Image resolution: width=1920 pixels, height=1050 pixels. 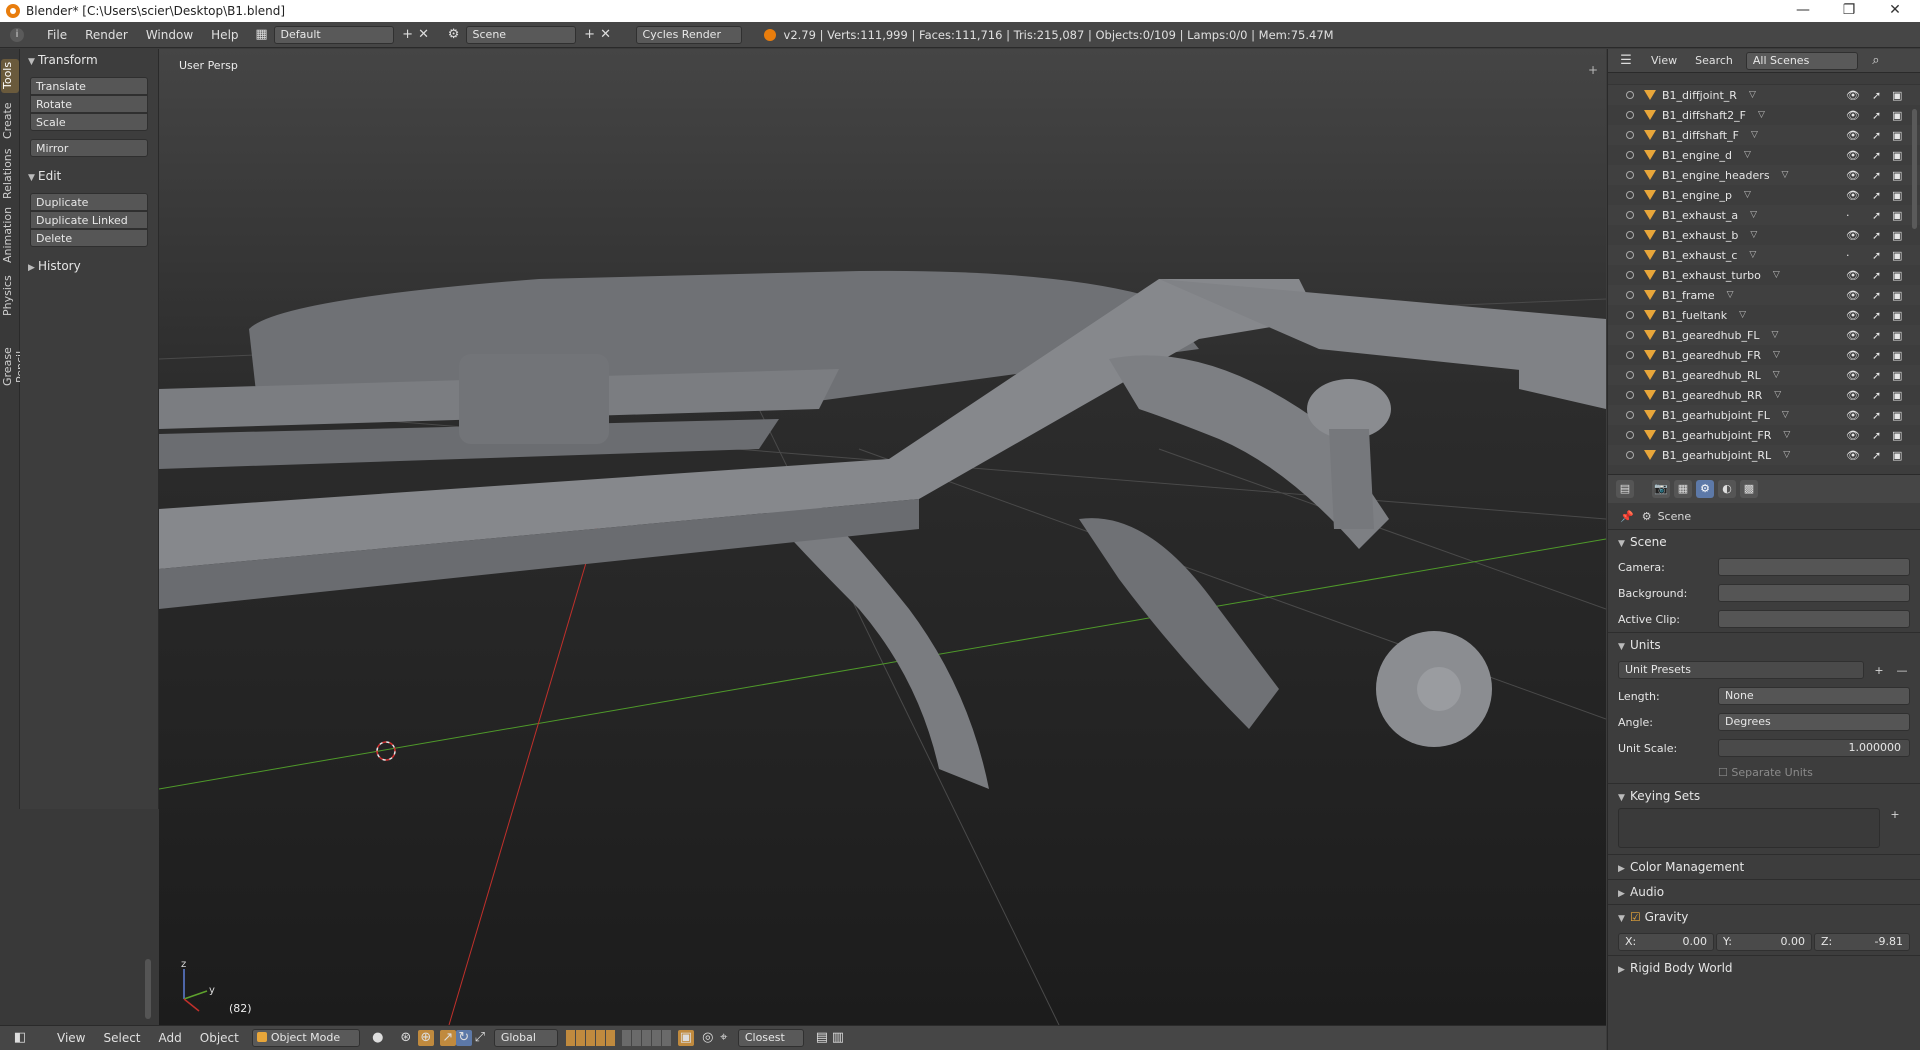 I want to click on add-keying-set-button: +, so click(x=1895, y=828).